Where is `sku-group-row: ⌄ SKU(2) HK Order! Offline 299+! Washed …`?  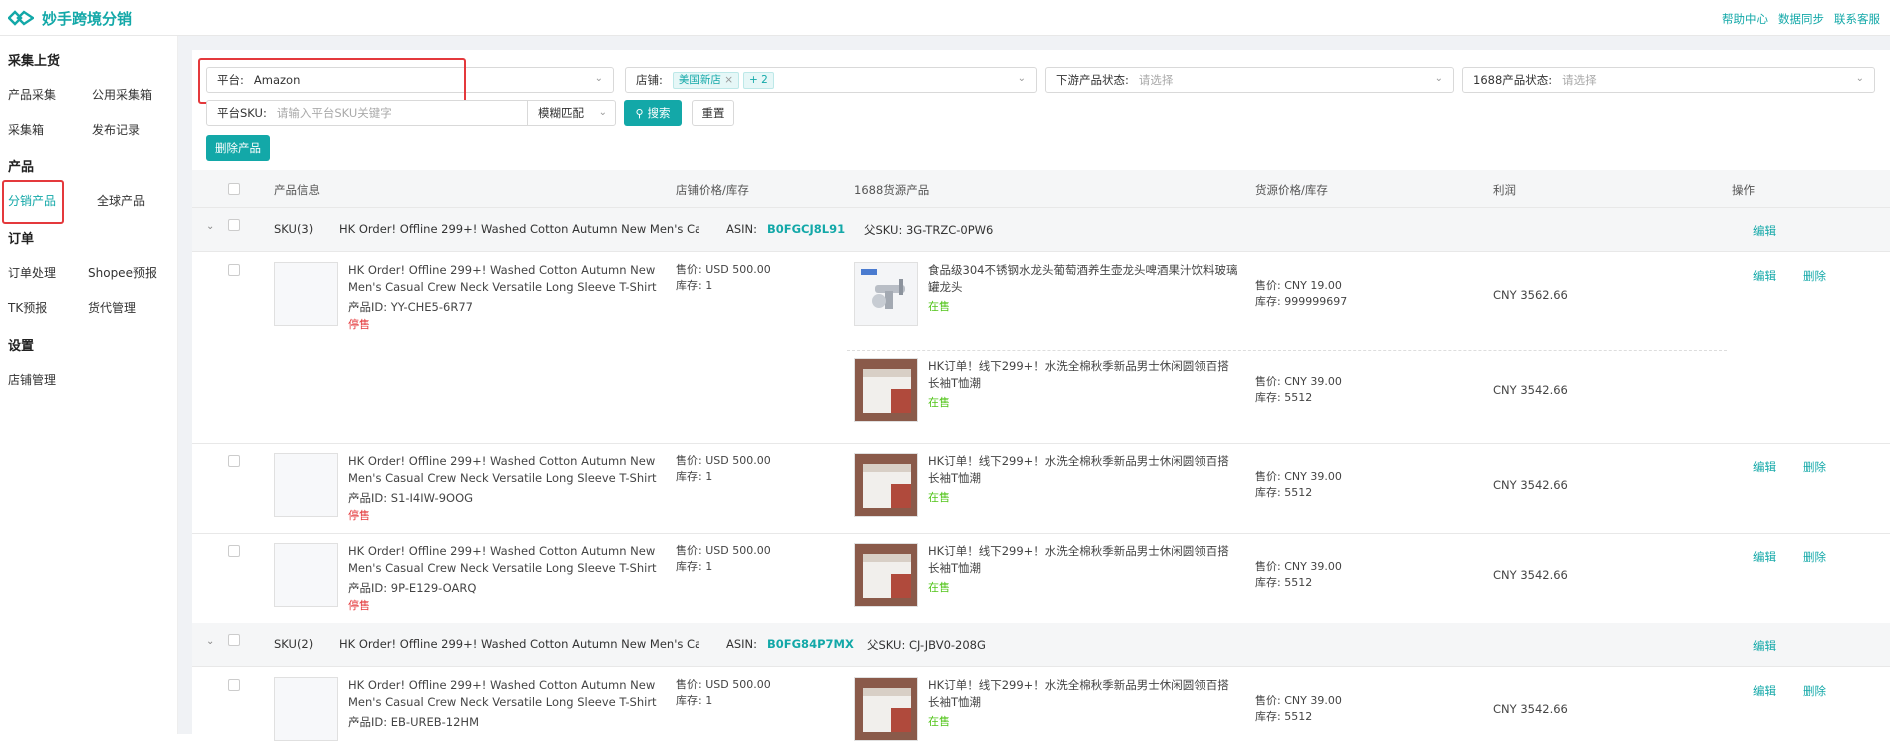
sku-group-row: ⌄ SKU(2) HK Order! Offline 299+! Washed … is located at coordinates (1041, 645).